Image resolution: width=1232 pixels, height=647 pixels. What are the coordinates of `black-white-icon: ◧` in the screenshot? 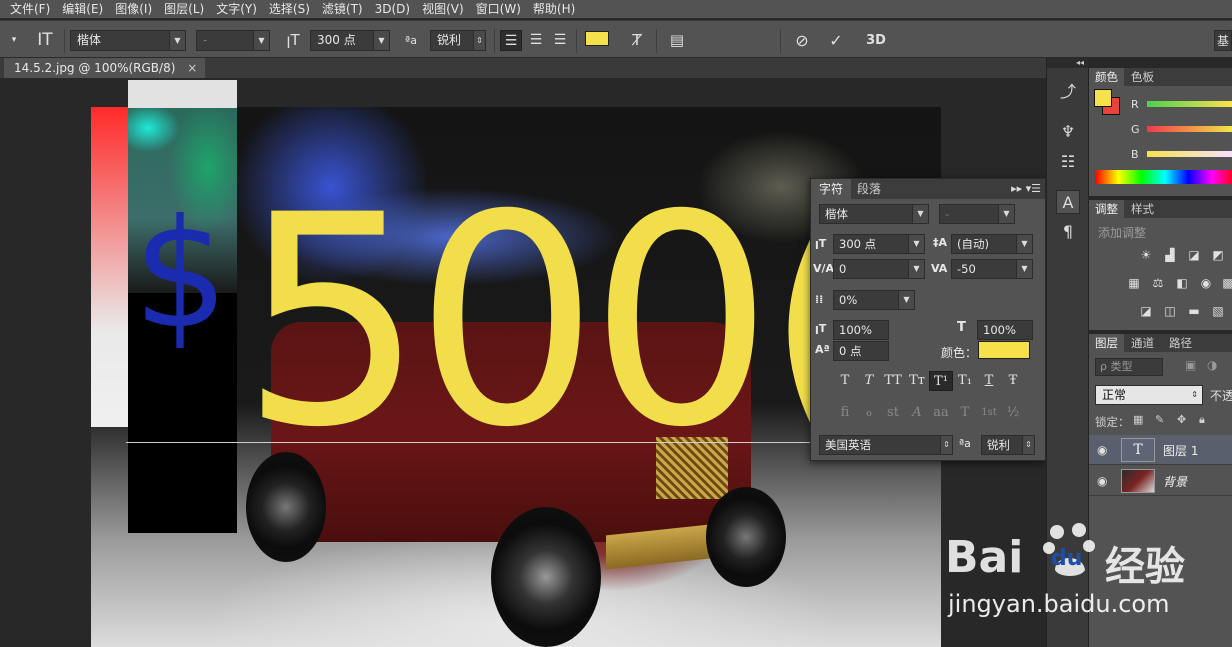 It's located at (1182, 283).